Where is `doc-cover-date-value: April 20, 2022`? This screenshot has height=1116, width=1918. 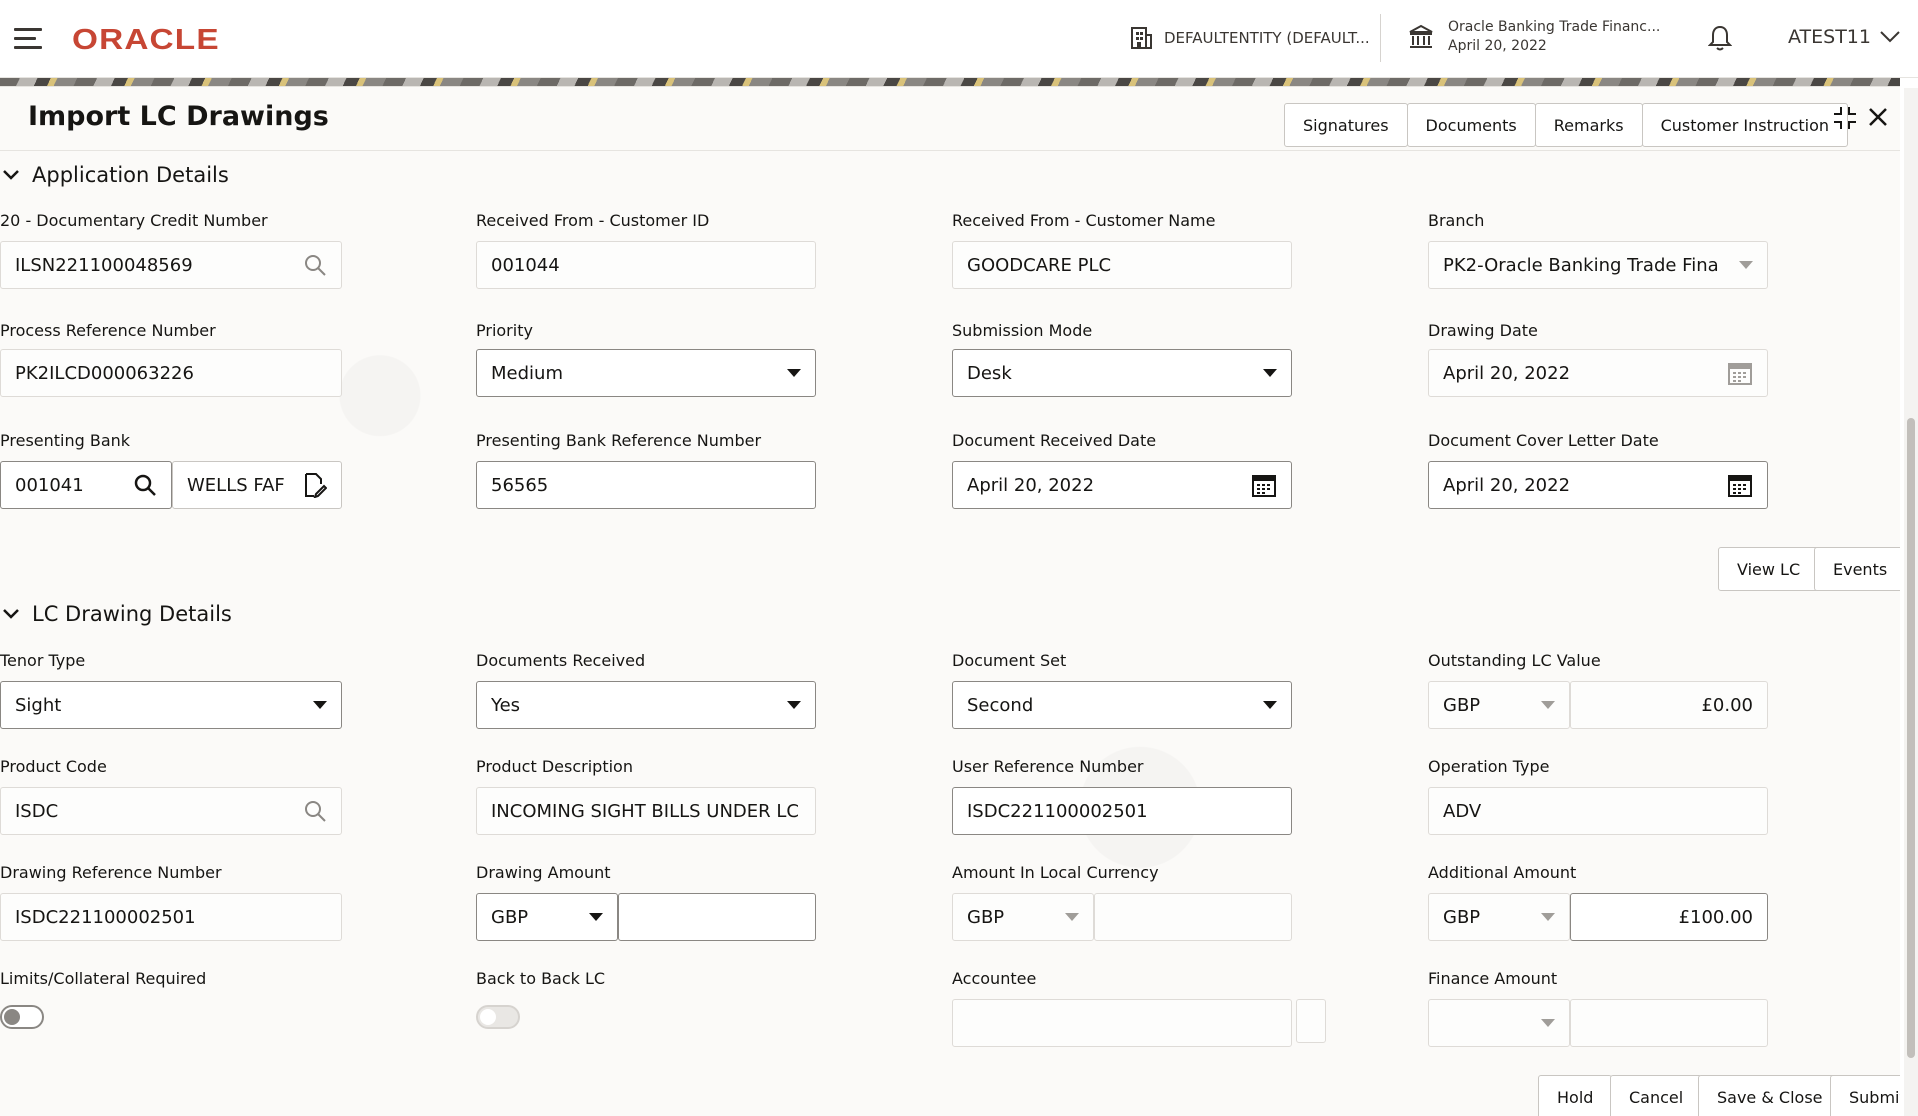 doc-cover-date-value: April 20, 2022 is located at coordinates (1582, 485).